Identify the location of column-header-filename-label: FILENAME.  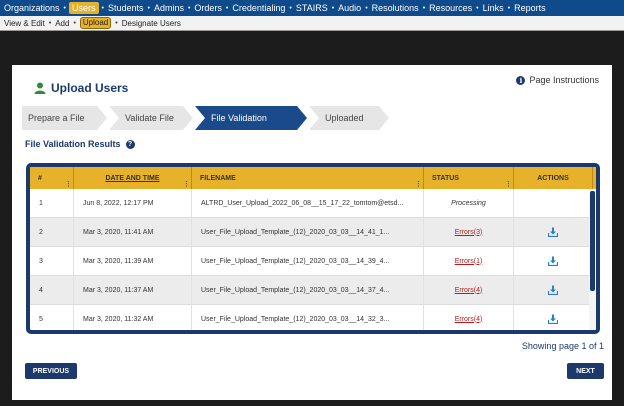
(218, 178).